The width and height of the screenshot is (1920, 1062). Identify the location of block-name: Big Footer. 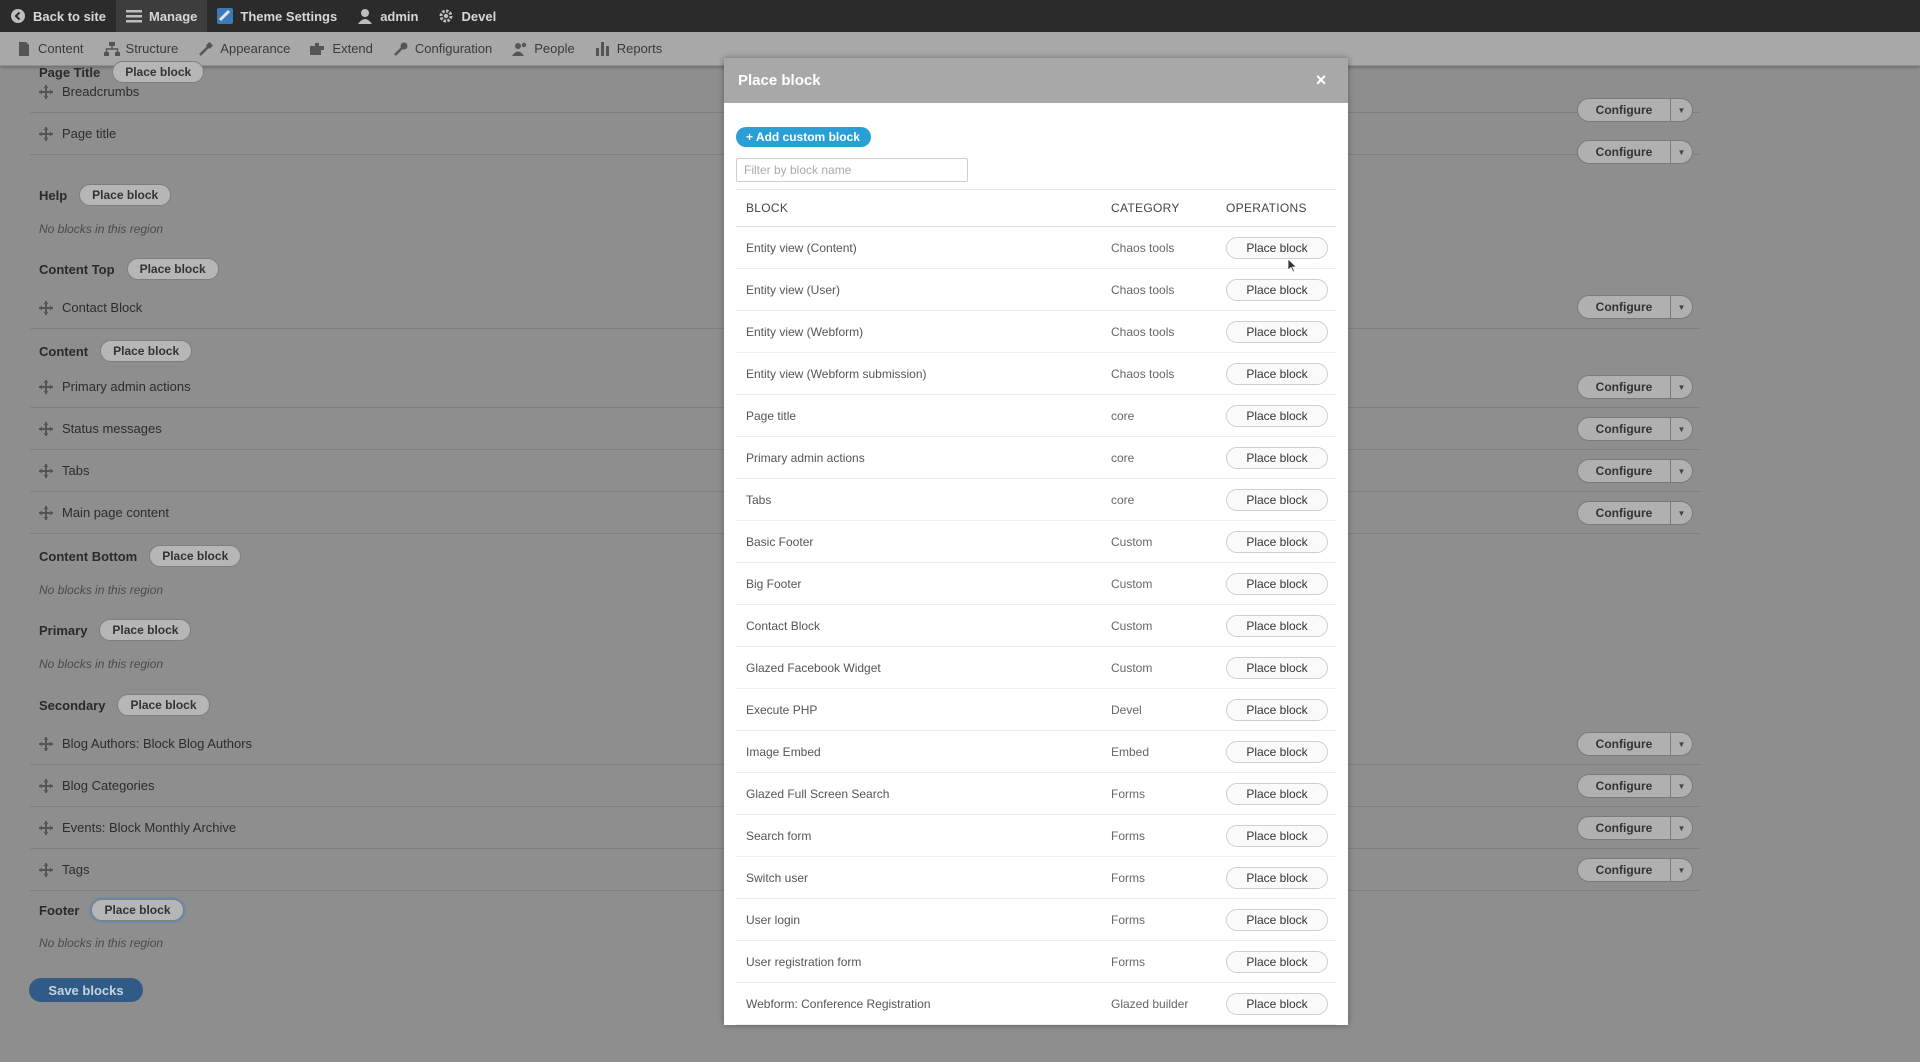
(774, 583).